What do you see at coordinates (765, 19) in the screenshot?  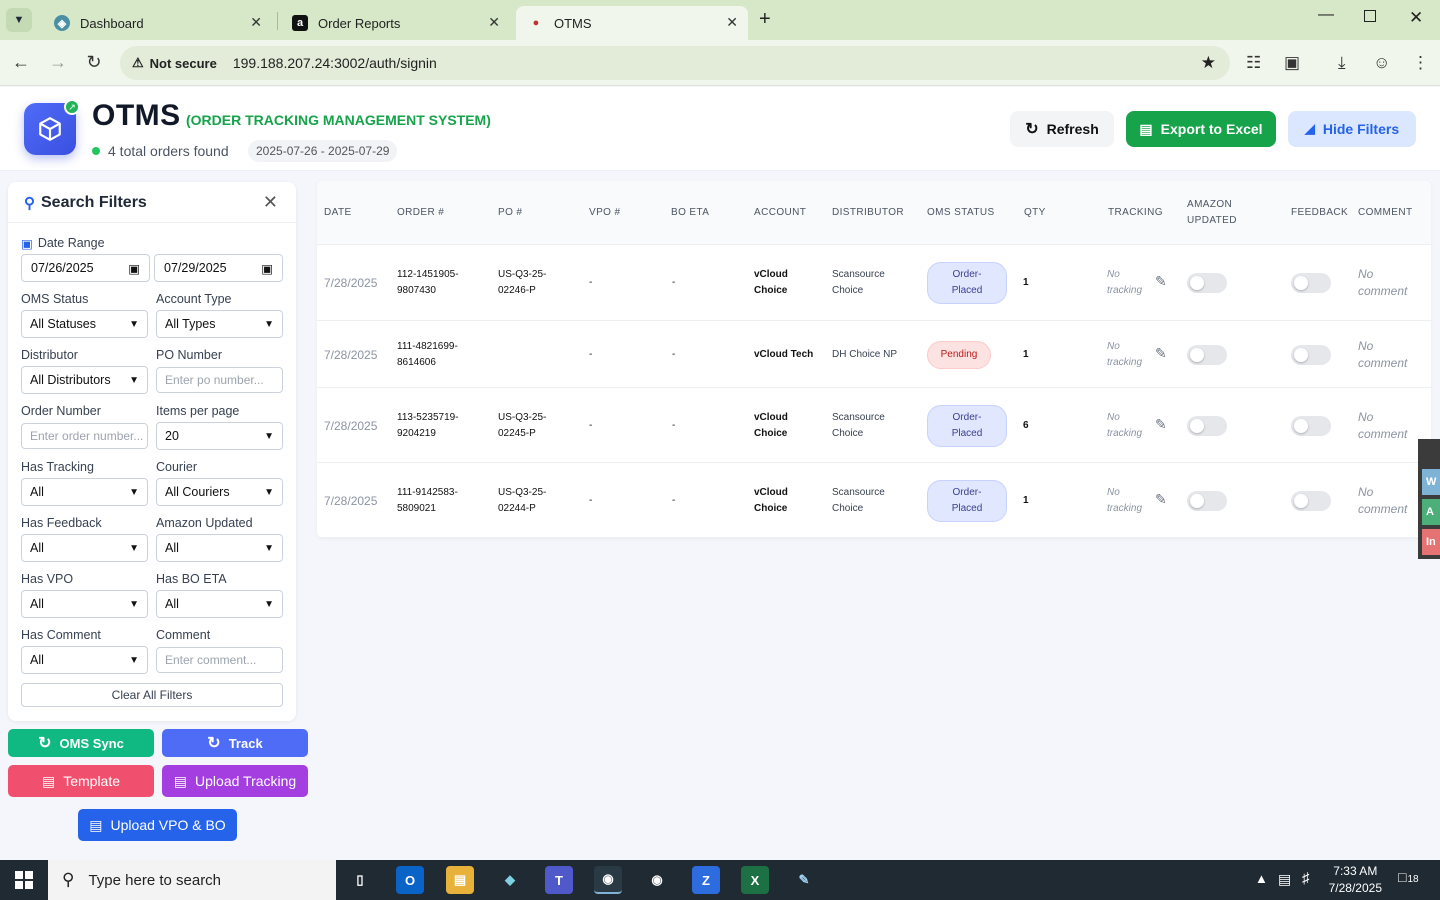 I see `new-tab-icon: +` at bounding box center [765, 19].